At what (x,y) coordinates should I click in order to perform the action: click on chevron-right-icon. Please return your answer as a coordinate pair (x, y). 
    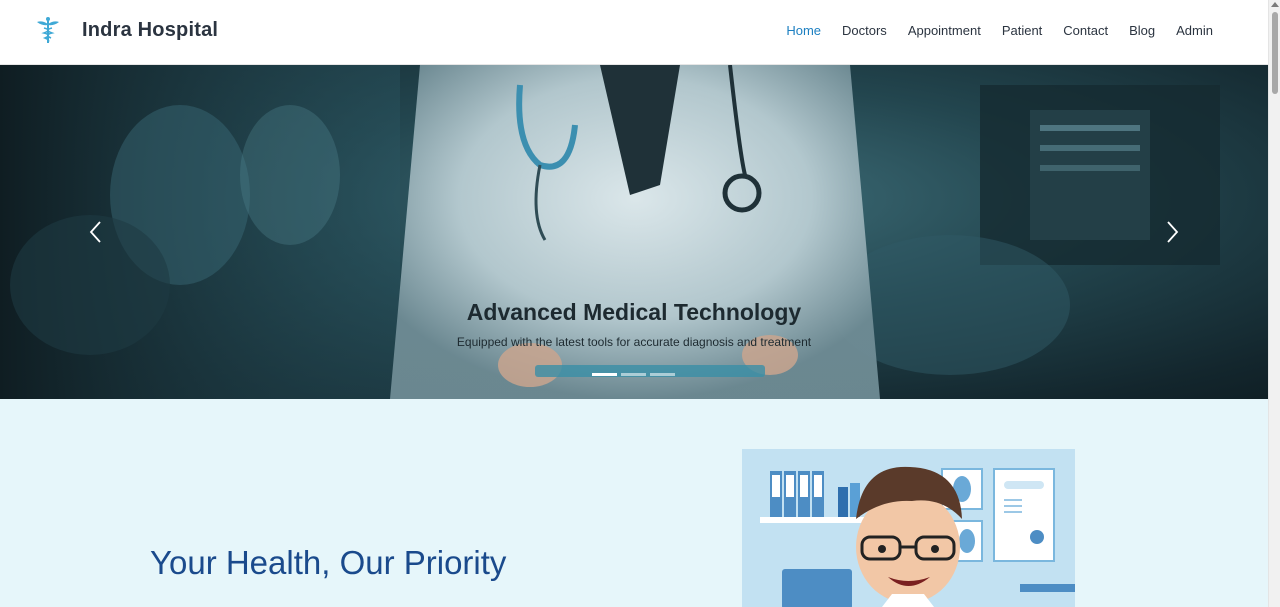
    Looking at the image, I should click on (1173, 232).